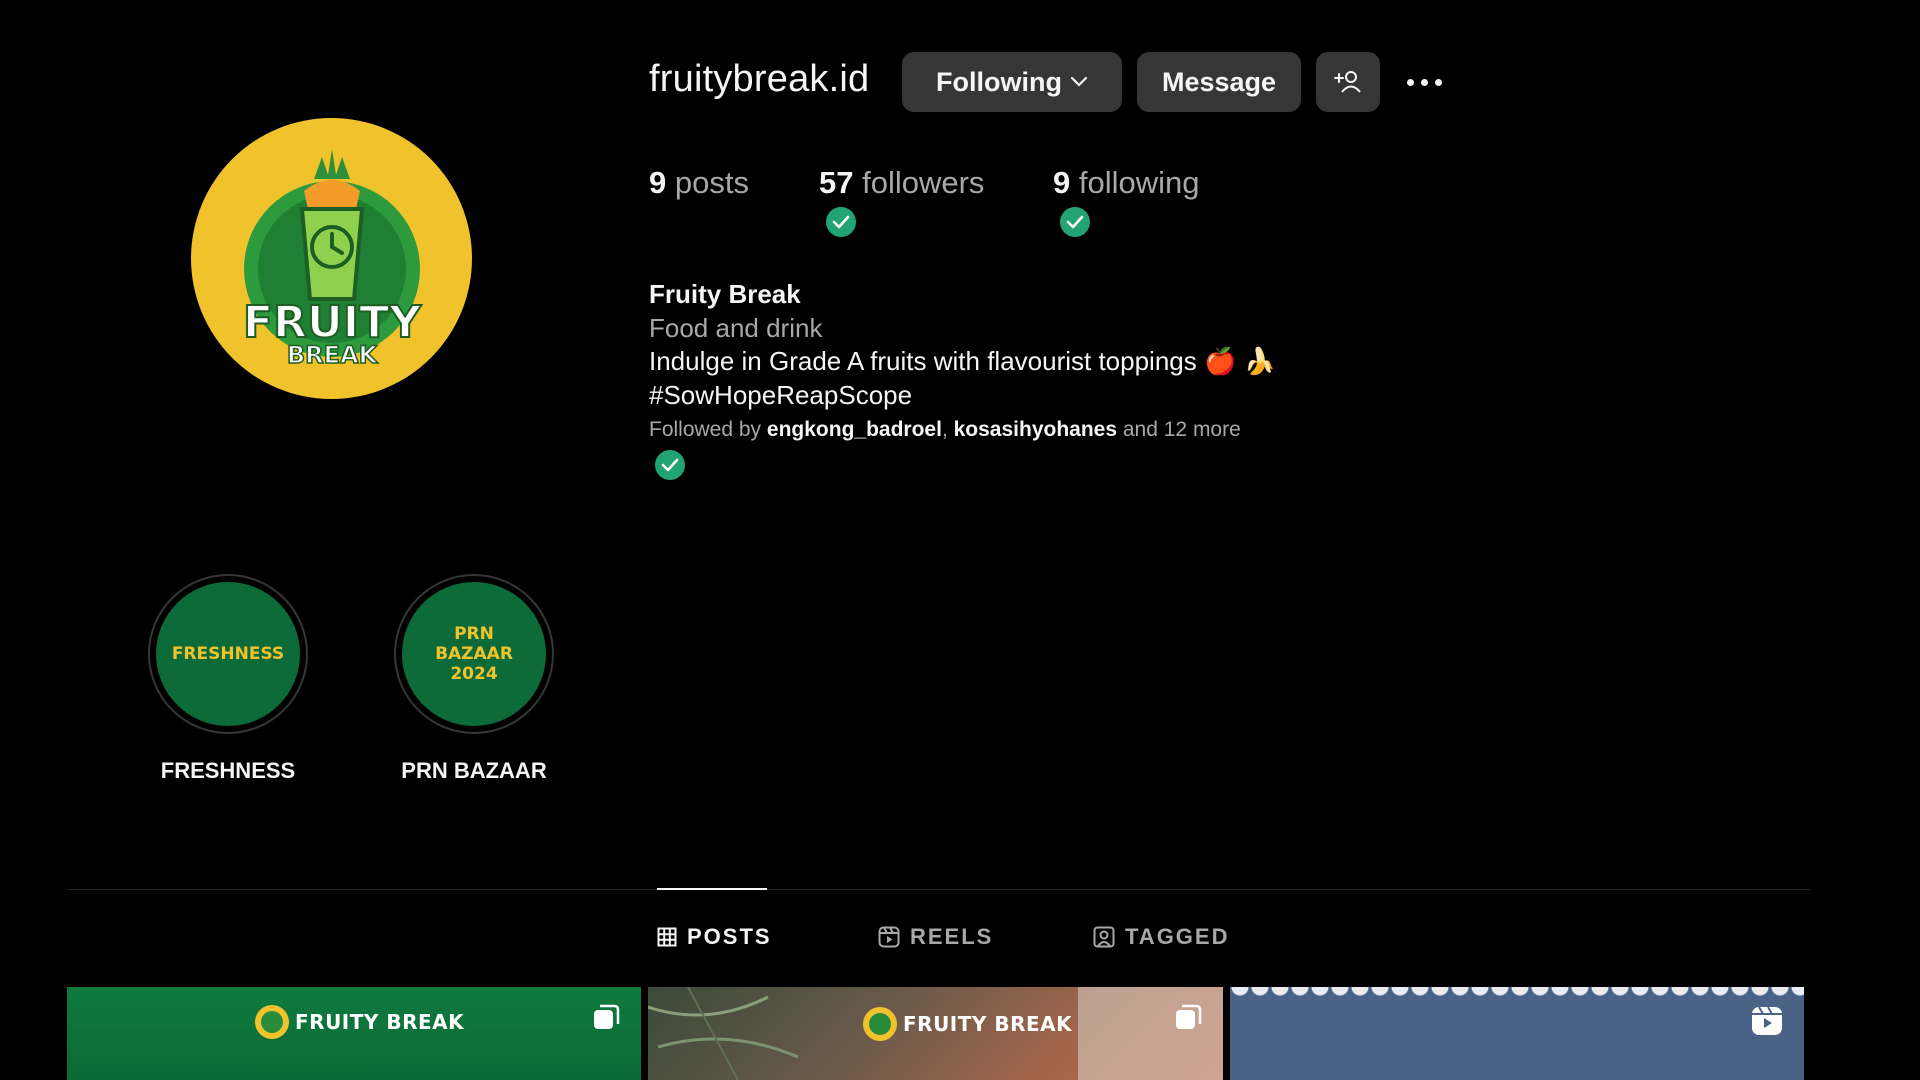 This screenshot has height=1080, width=1920. Describe the element at coordinates (780, 395) in the screenshot. I see `bio-hashtag-link: #SowHopeReapScope` at that location.